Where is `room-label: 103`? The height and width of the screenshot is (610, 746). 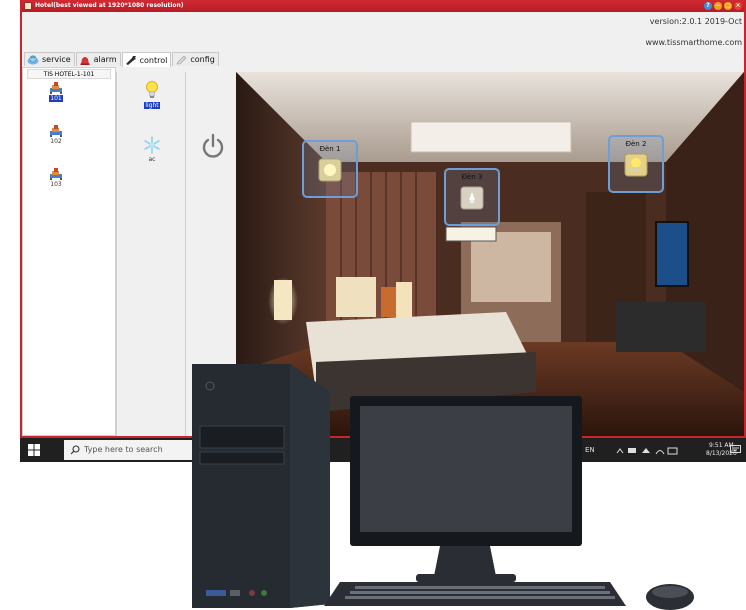
room-label: 103 is located at coordinates (56, 184).